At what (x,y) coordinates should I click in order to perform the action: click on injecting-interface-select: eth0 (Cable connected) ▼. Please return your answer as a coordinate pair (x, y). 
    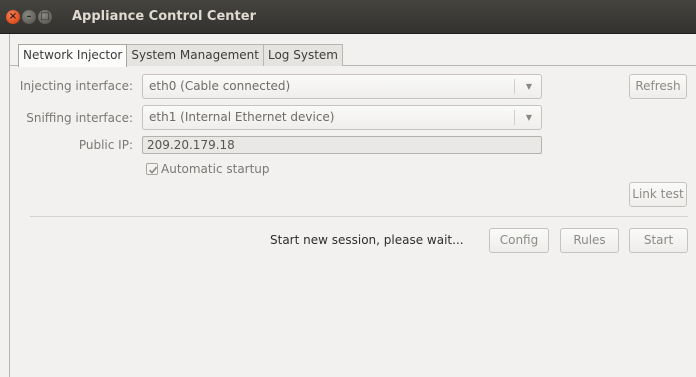
    Looking at the image, I should click on (342, 86).